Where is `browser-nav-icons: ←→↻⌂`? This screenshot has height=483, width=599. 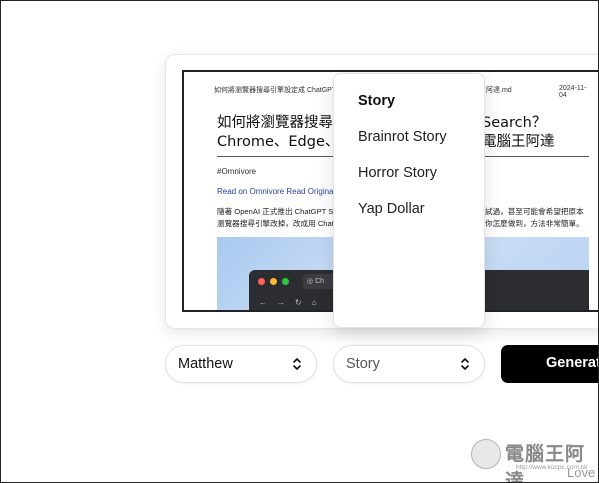 browser-nav-icons: ←→↻⌂ is located at coordinates (293, 302).